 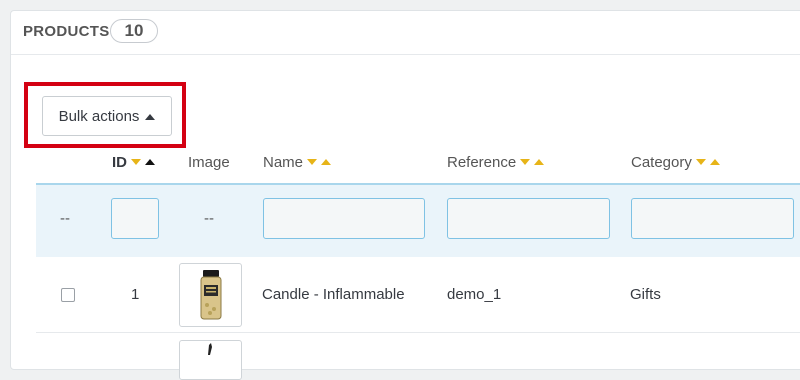 What do you see at coordinates (150, 116) in the screenshot?
I see `caret-up-icon` at bounding box center [150, 116].